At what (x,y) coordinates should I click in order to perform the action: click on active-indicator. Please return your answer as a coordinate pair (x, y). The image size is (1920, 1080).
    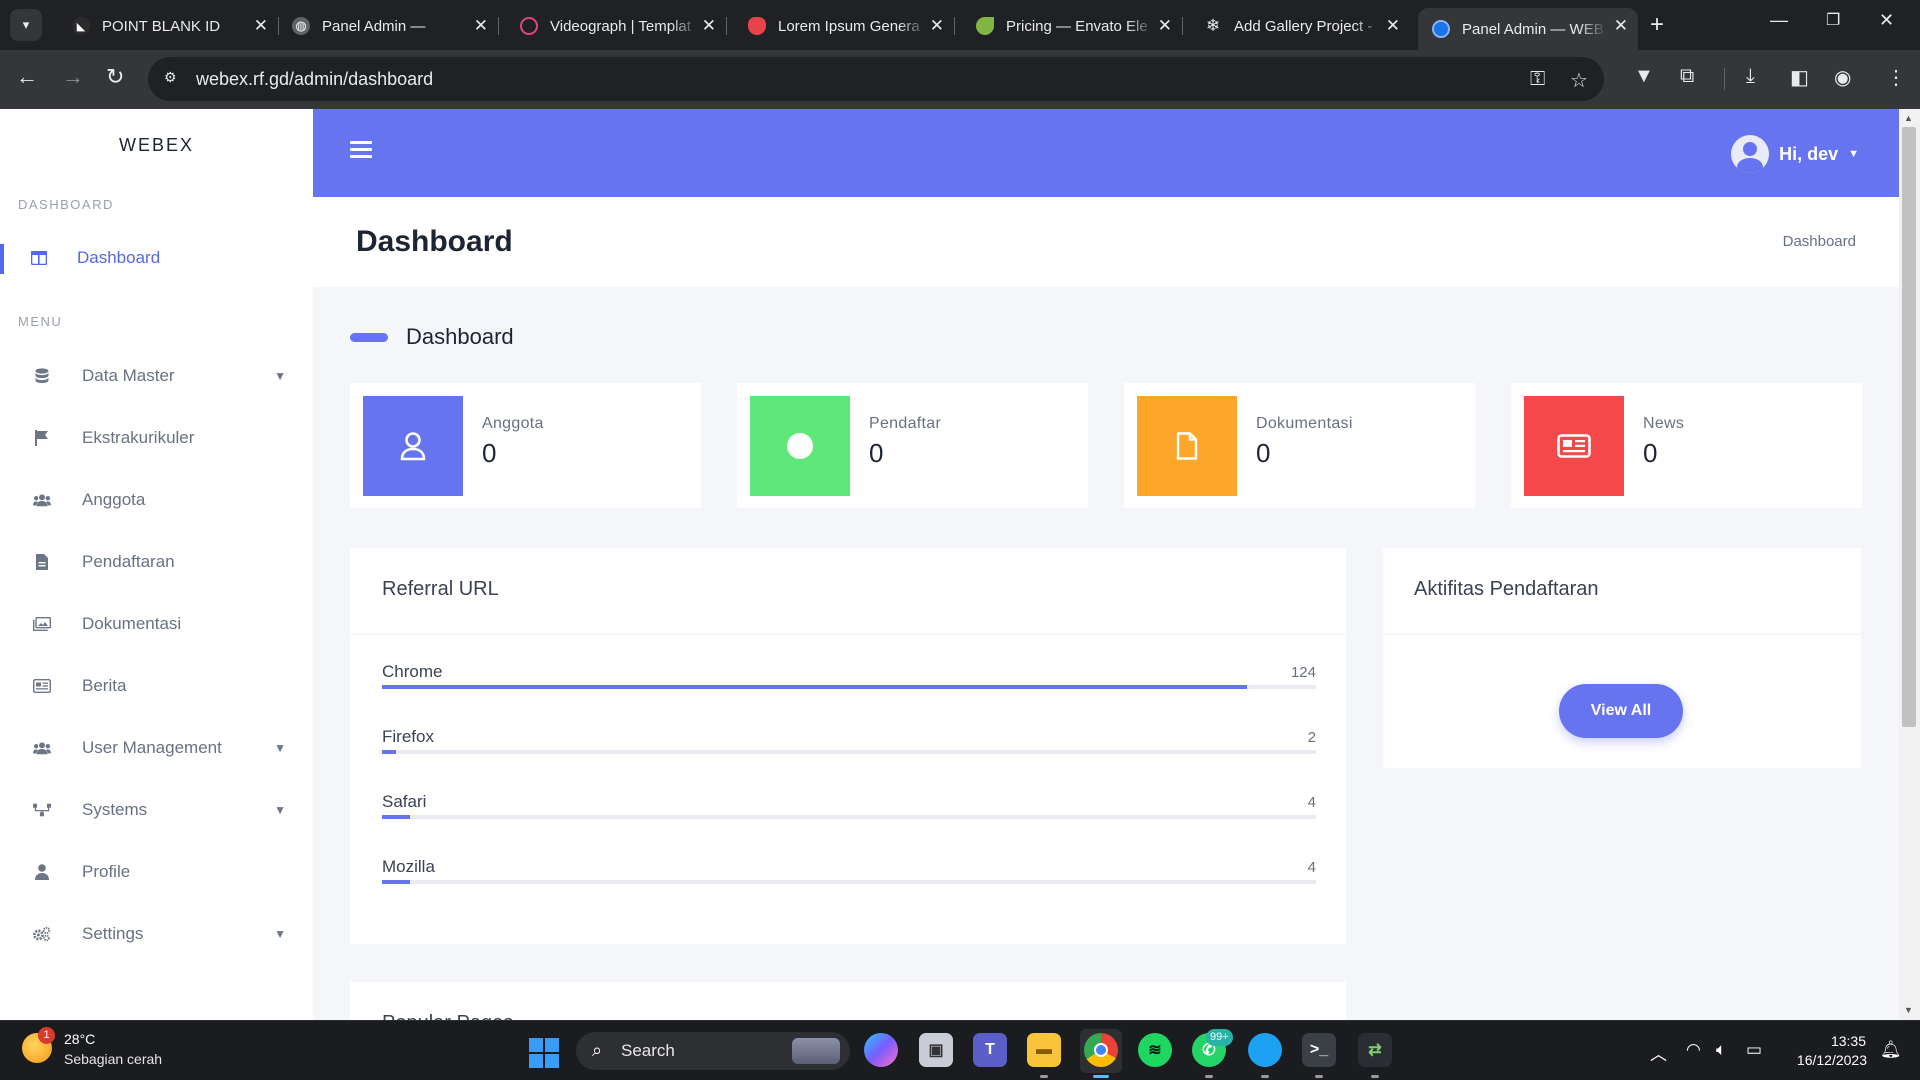
    Looking at the image, I should click on (2, 259).